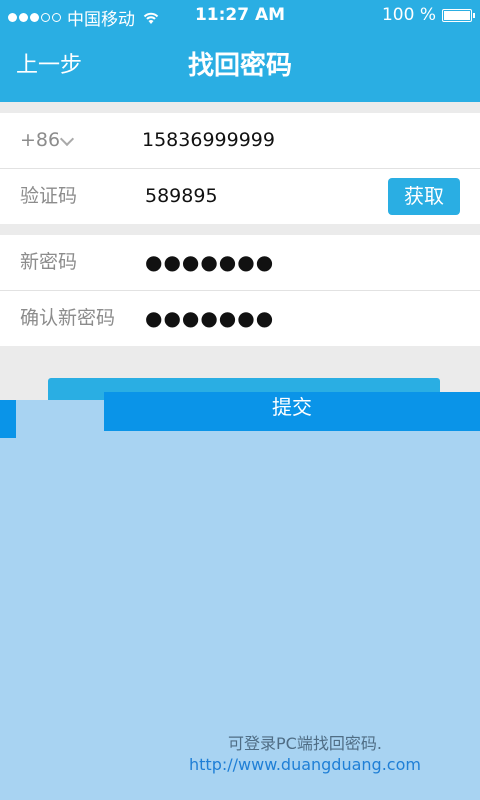 The width and height of the screenshot is (480, 800). I want to click on page-title: 找回密码, so click(239, 66).